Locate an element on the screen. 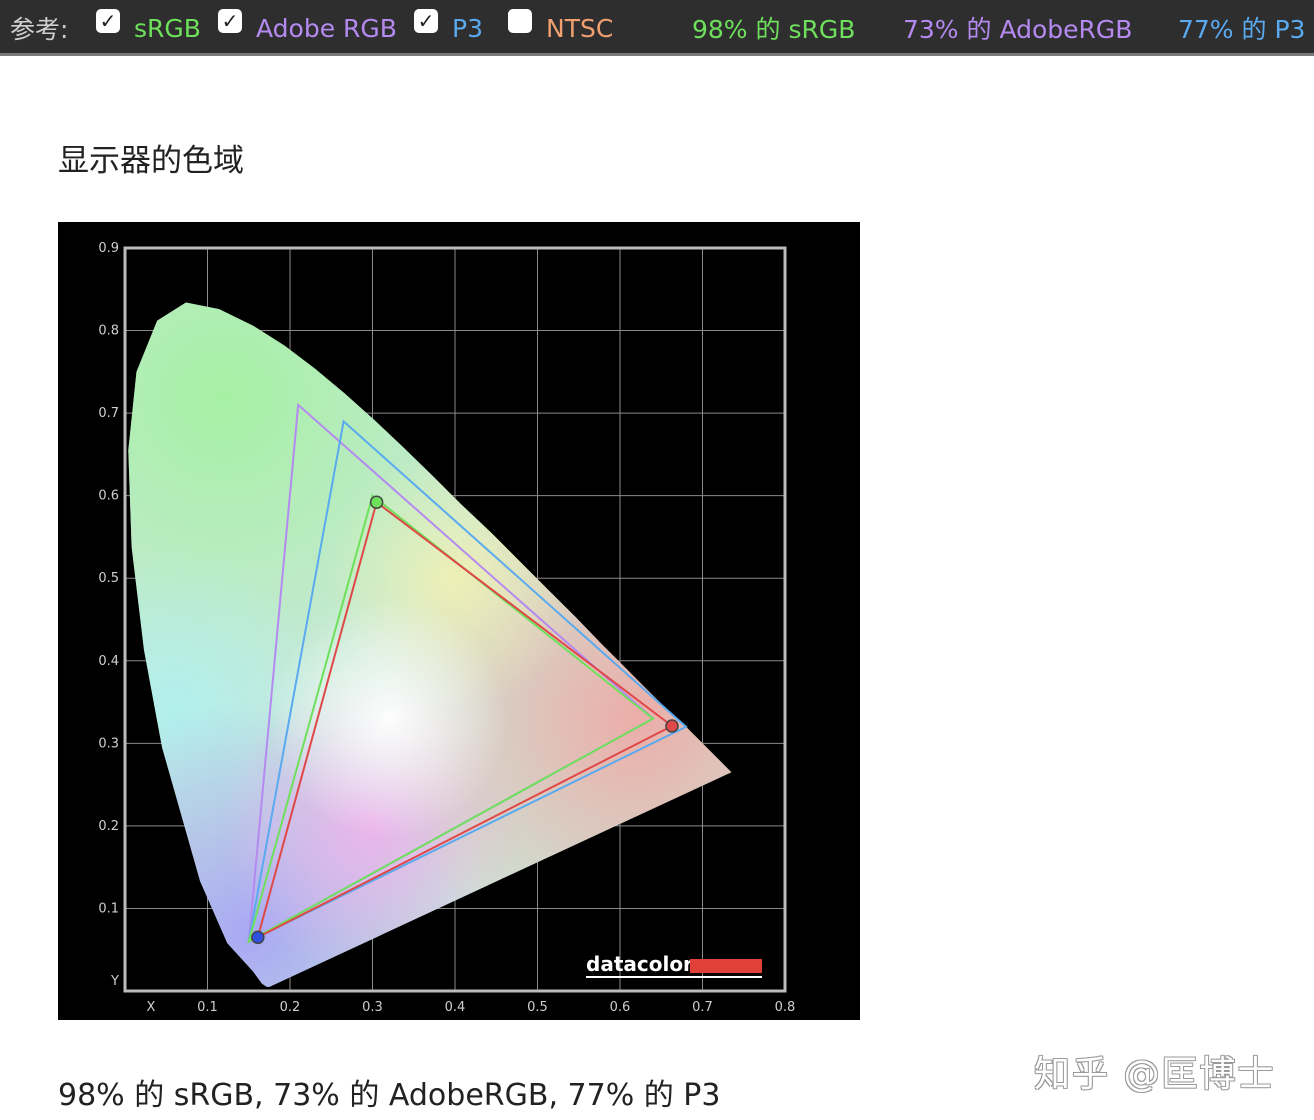 Image resolution: width=1314 pixels, height=1120 pixels. y-tick-label-0.8: 0.8 is located at coordinates (108, 331).